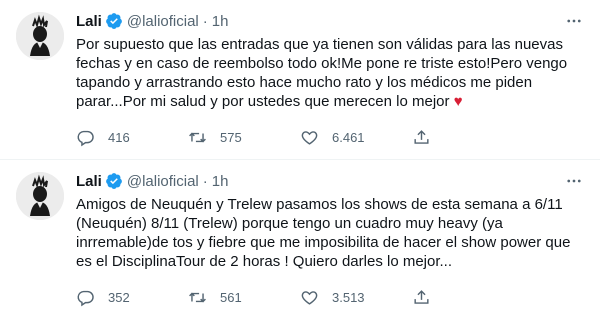  I want to click on reply-button: 416, so click(132, 137).